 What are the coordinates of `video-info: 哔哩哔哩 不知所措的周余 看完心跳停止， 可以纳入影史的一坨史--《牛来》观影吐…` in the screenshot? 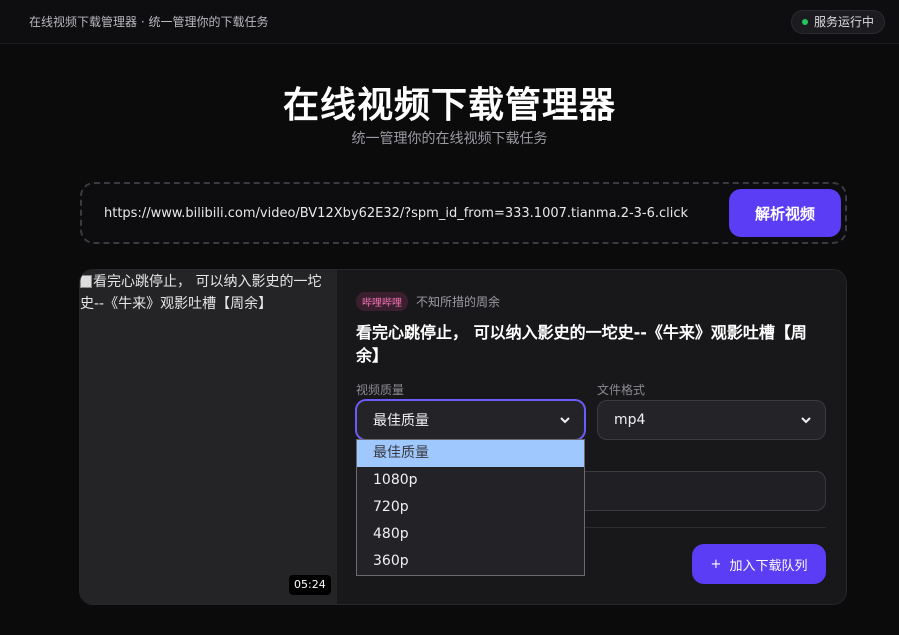 It's located at (592, 329).